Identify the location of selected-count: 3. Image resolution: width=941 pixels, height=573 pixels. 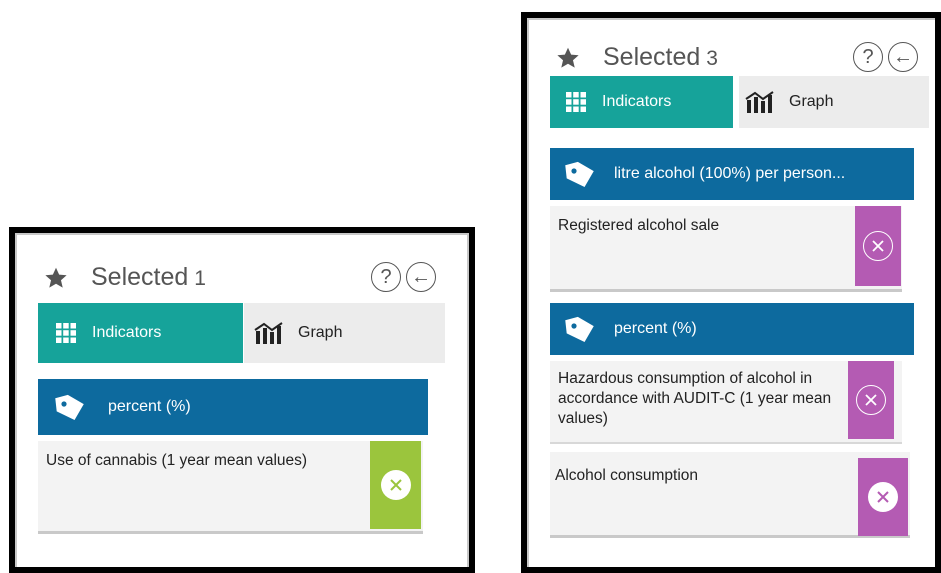
(712, 58).